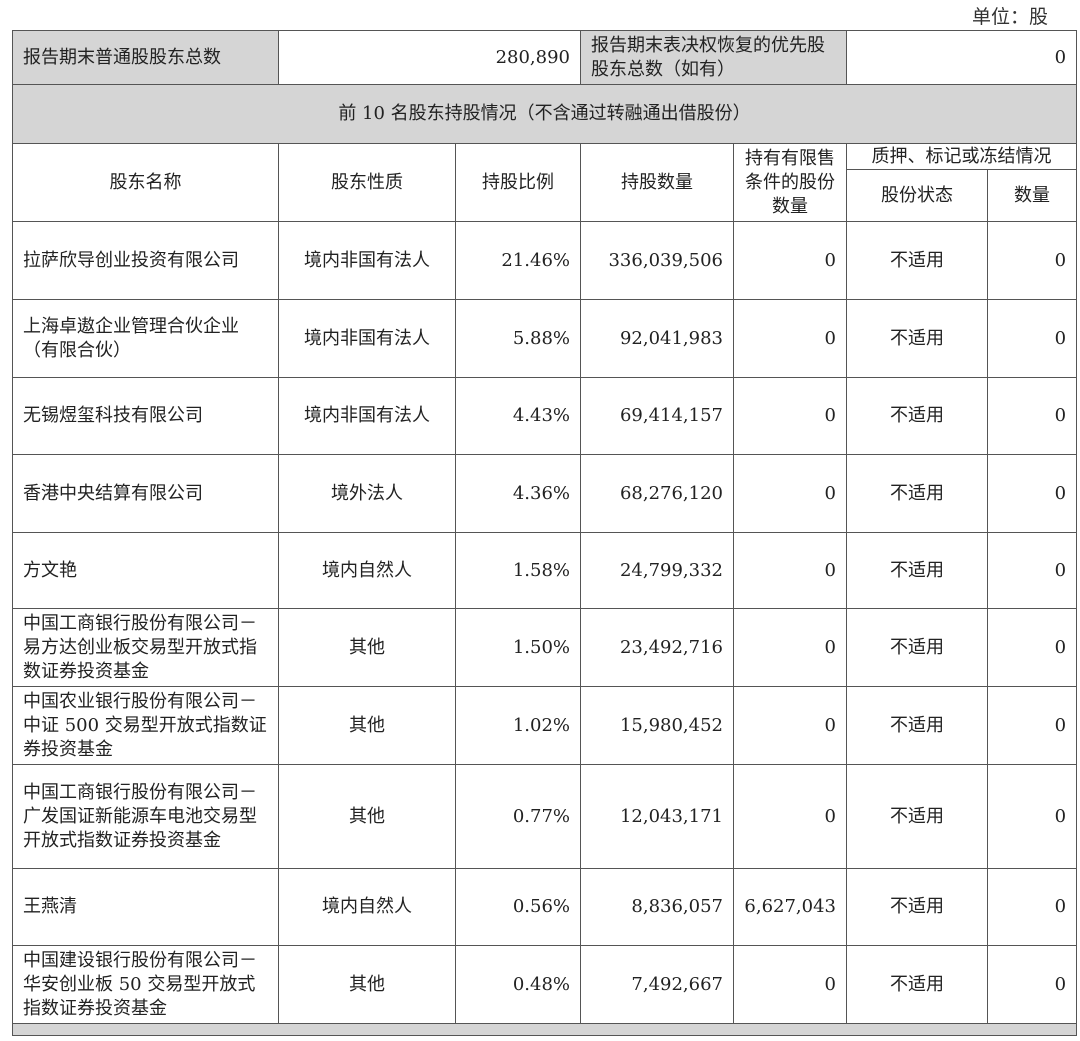 The height and width of the screenshot is (1041, 1080). Describe the element at coordinates (518, 816) in the screenshot. I see `holder-ratio: 0.77%` at that location.